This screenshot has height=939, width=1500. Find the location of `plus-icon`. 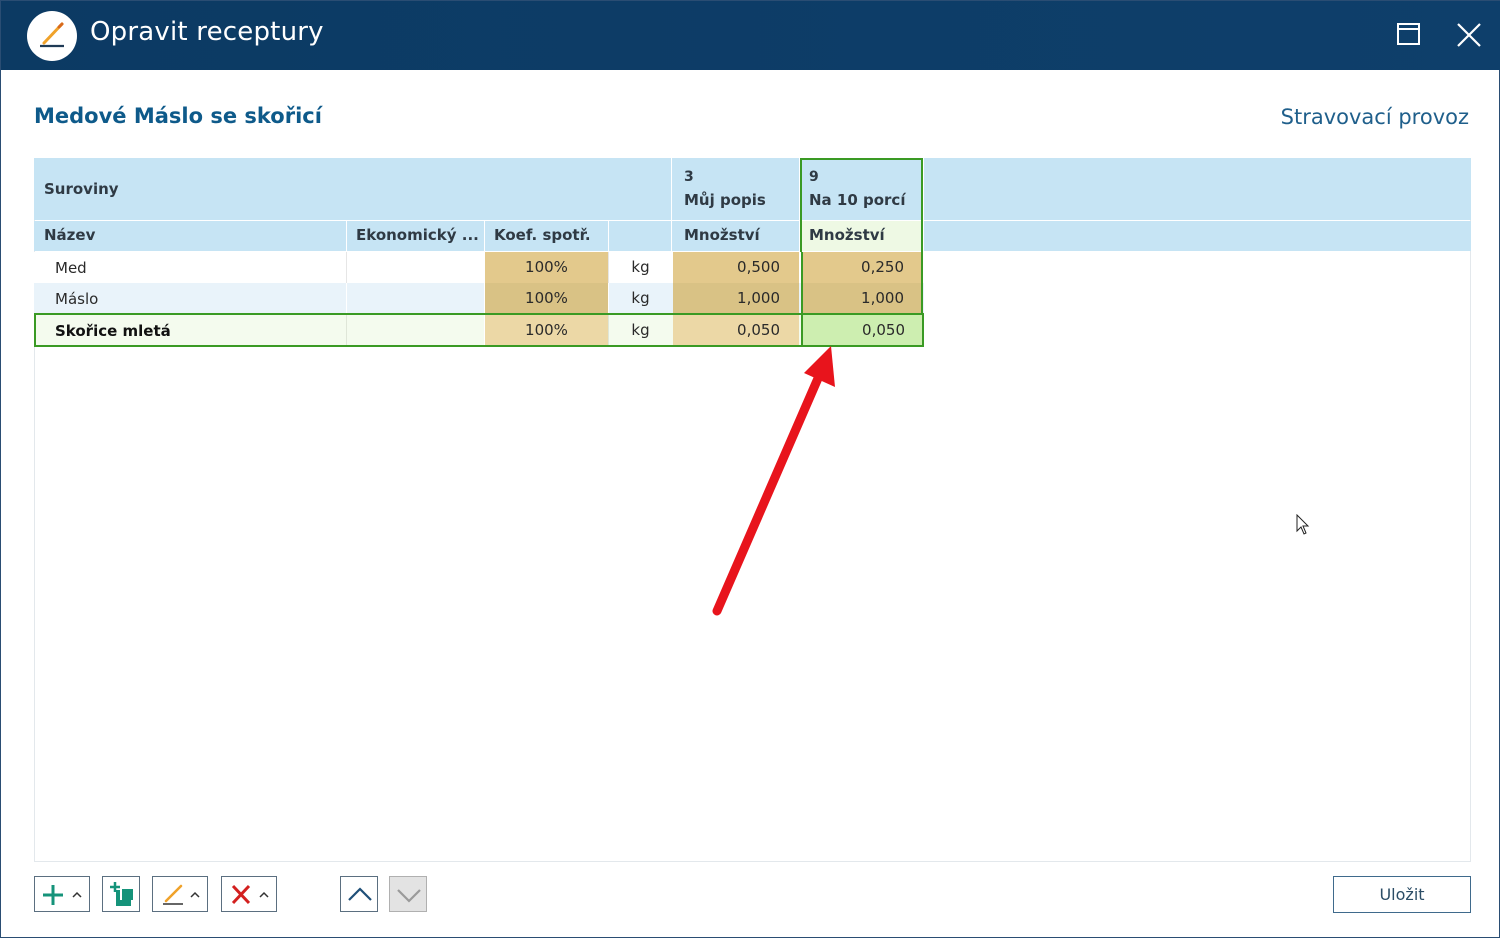

plus-icon is located at coordinates (62, 895).